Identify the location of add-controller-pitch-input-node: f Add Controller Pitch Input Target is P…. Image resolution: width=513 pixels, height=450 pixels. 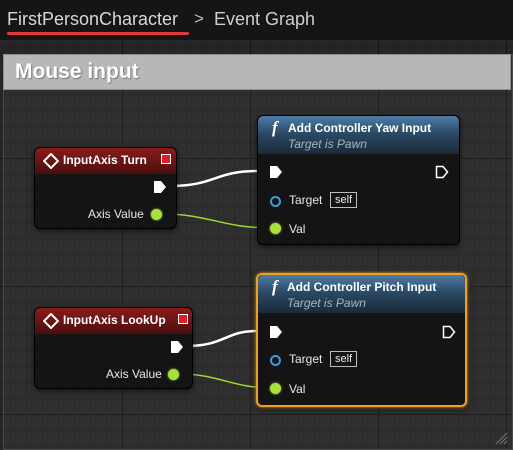
(361, 340).